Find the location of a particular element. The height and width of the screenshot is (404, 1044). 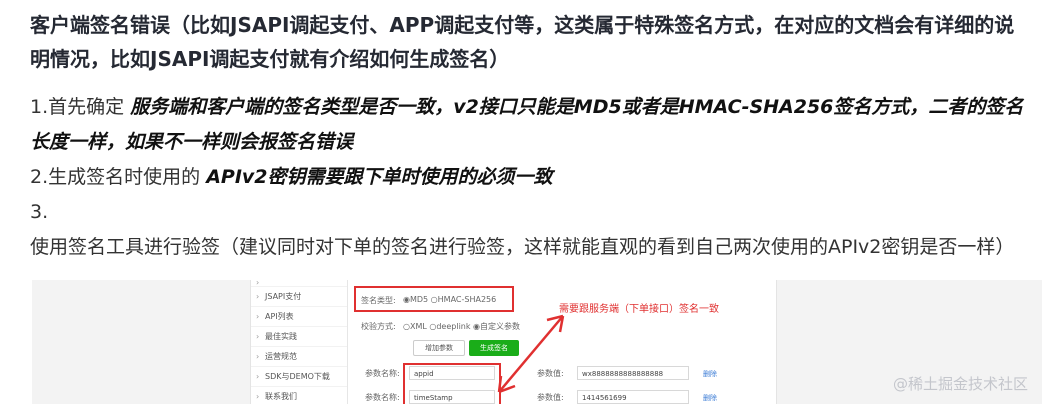

site-watermark: @稀土掘金技术社区 is located at coordinates (960, 384).